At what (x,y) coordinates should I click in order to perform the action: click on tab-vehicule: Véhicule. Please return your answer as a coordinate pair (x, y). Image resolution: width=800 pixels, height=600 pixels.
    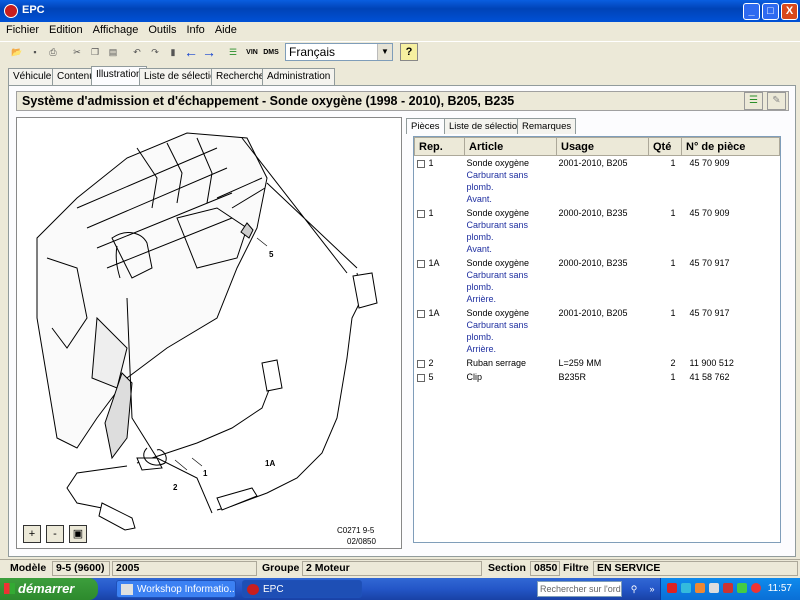
    Looking at the image, I should click on (32, 76).